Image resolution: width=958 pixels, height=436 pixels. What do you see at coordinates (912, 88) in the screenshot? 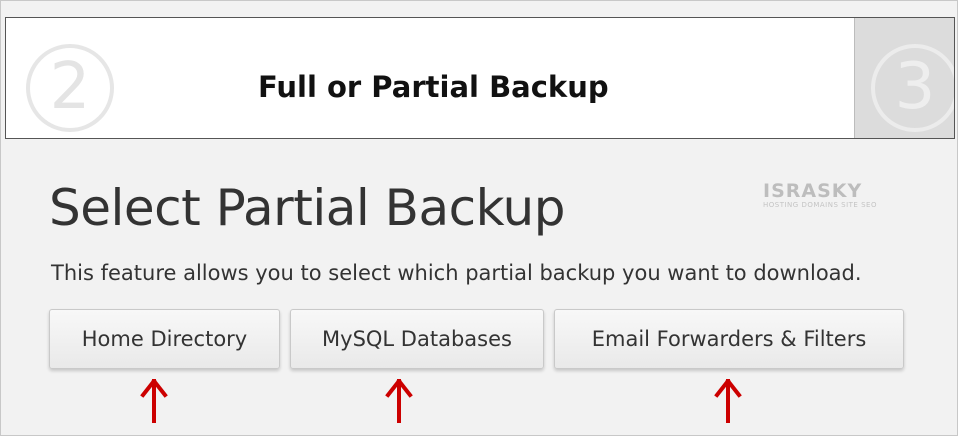
I see `next-step-number-icon: 3` at bounding box center [912, 88].